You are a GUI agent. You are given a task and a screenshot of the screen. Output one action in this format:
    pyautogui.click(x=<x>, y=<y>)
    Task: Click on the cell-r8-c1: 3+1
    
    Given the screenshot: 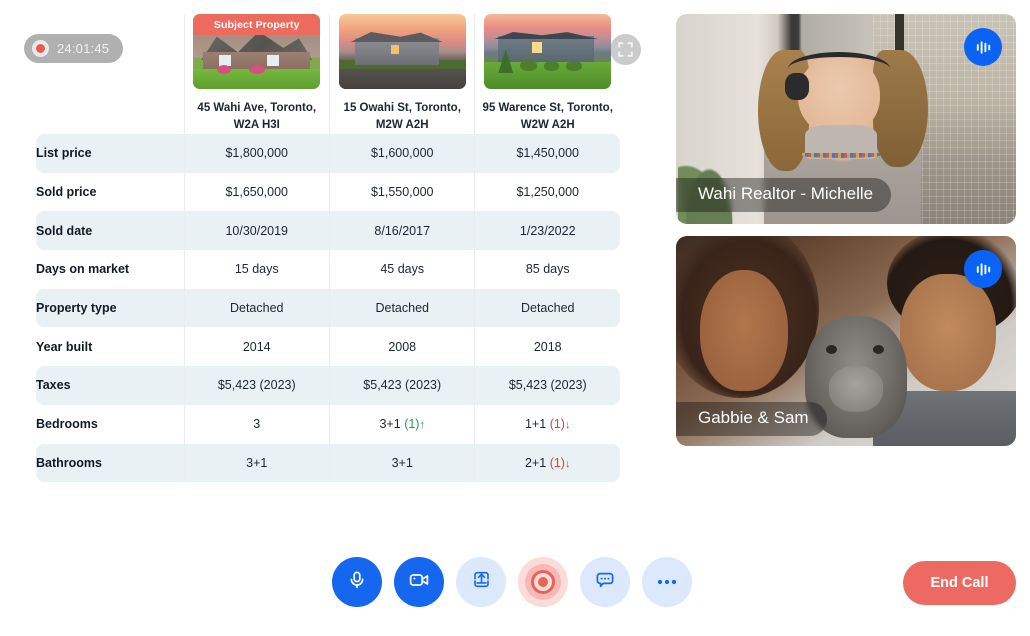 What is the action you would take?
    pyautogui.click(x=401, y=463)
    